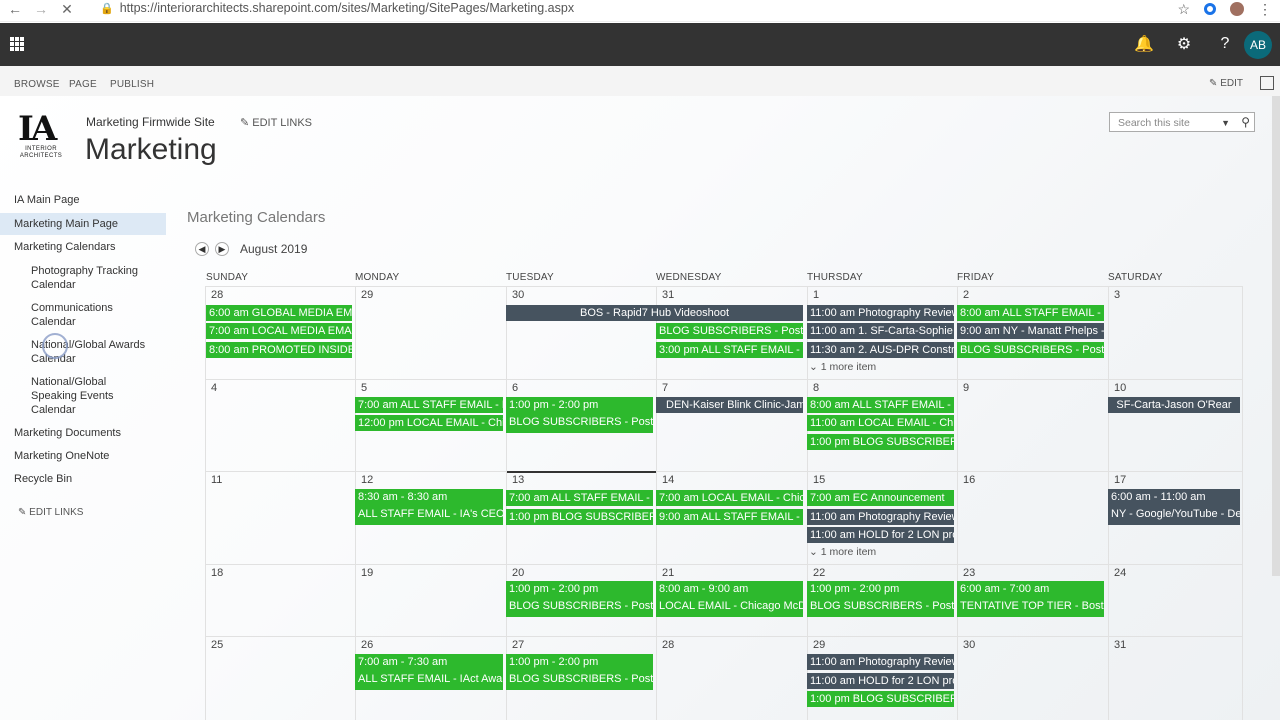  Describe the element at coordinates (880, 350) in the screenshot. I see `calendar-event: 11:30 am 2. AUS-DPR Constru` at that location.